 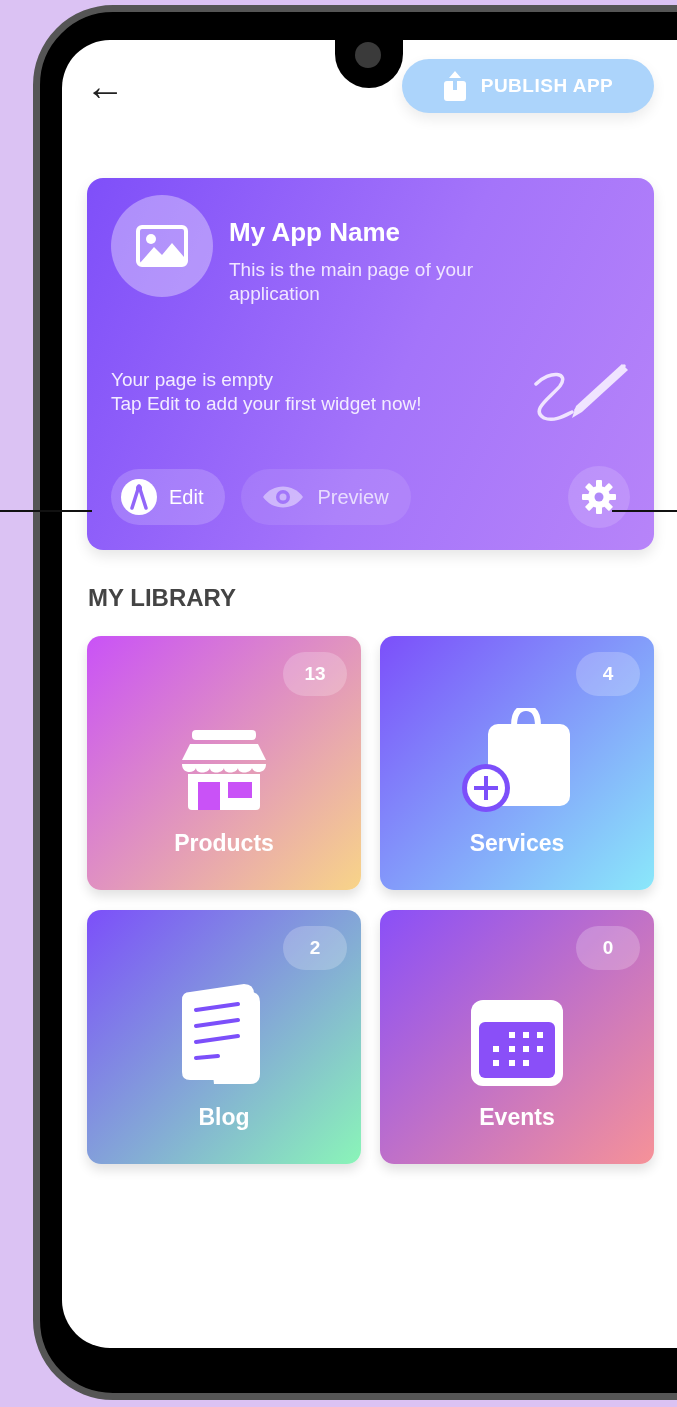 What do you see at coordinates (224, 1117) in the screenshot?
I see `tile-label: Blog` at bounding box center [224, 1117].